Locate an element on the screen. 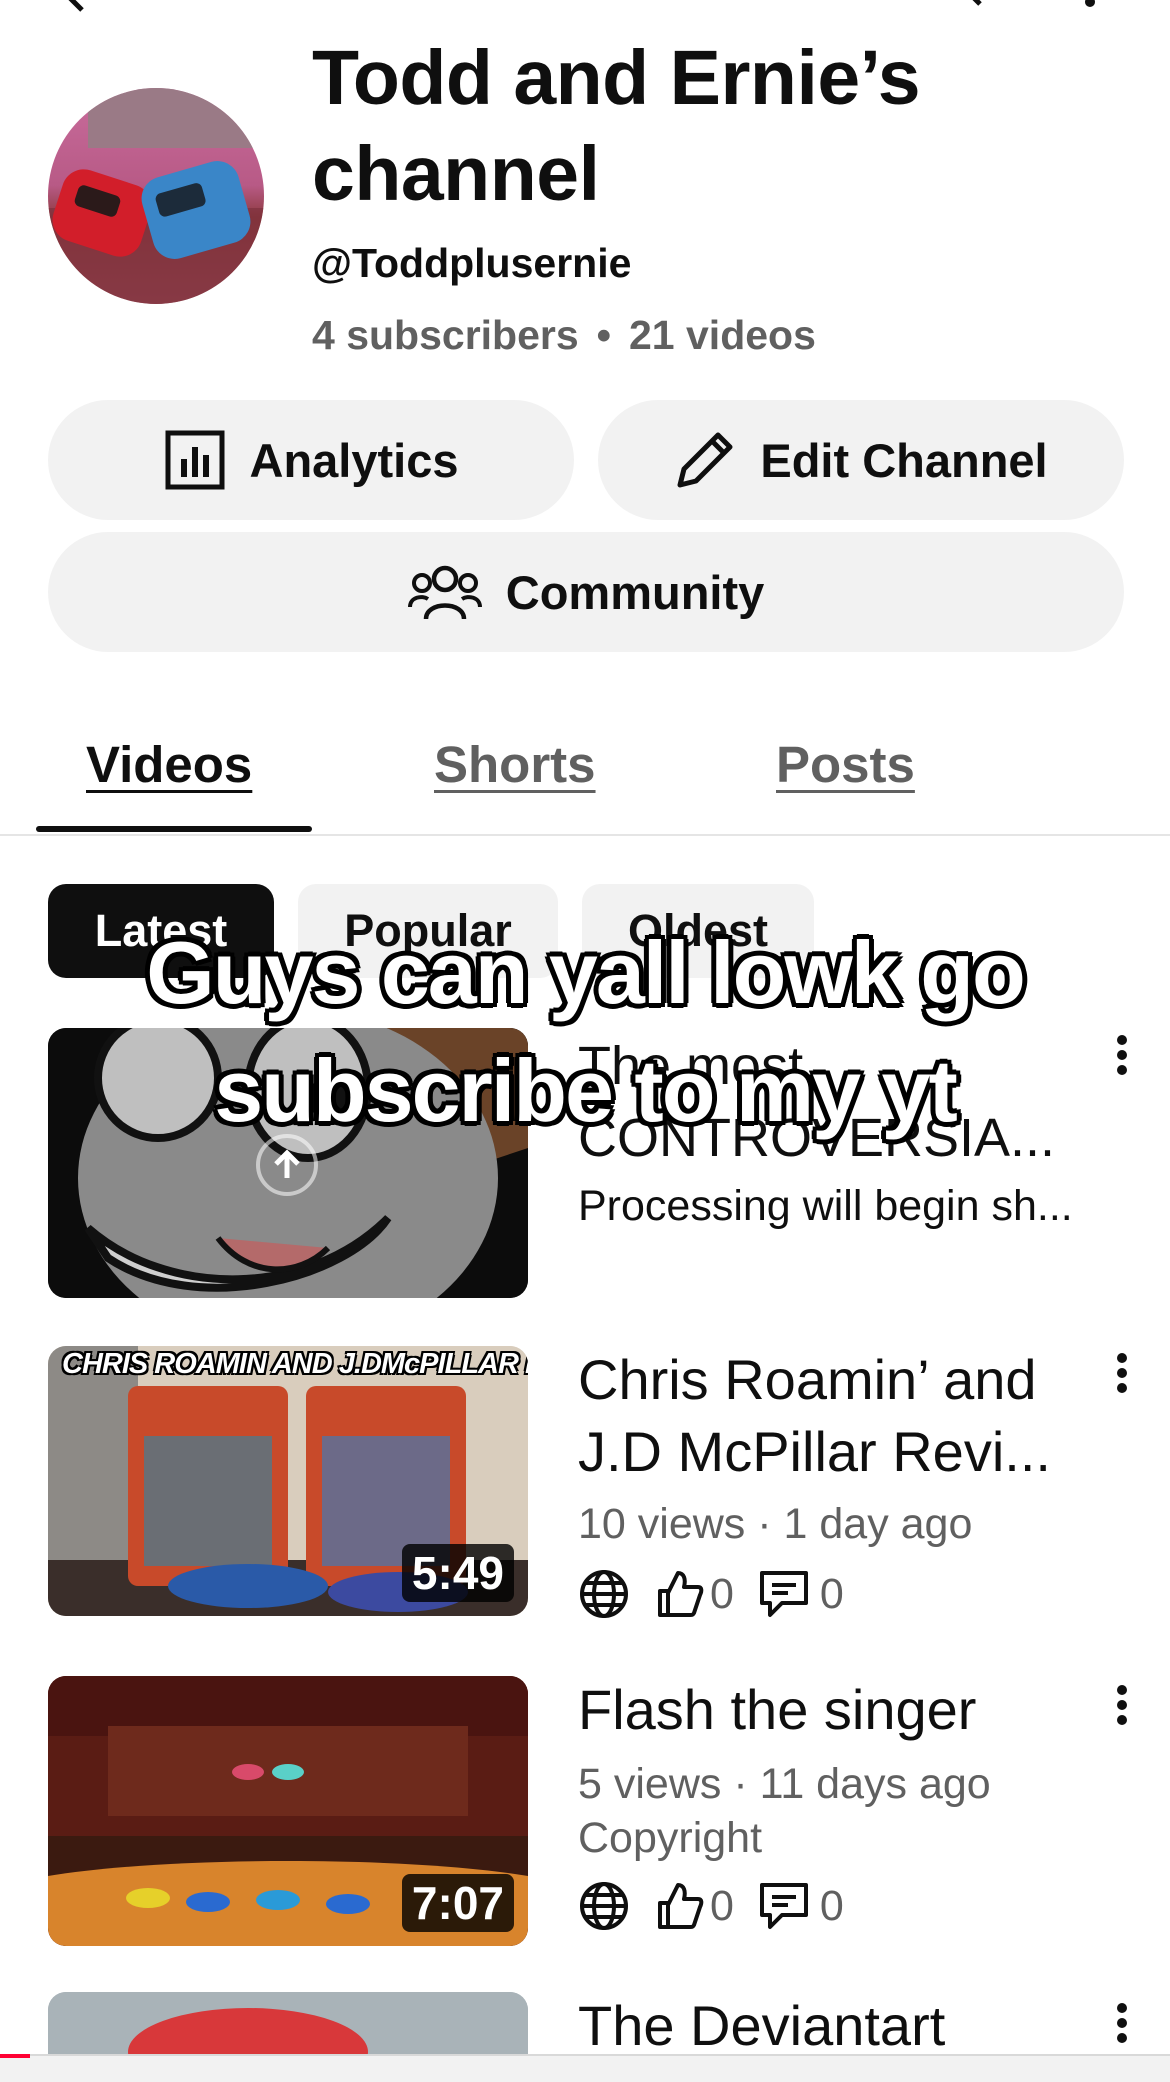 The height and width of the screenshot is (2082, 1170). tab-posts: Posts is located at coordinates (845, 764).